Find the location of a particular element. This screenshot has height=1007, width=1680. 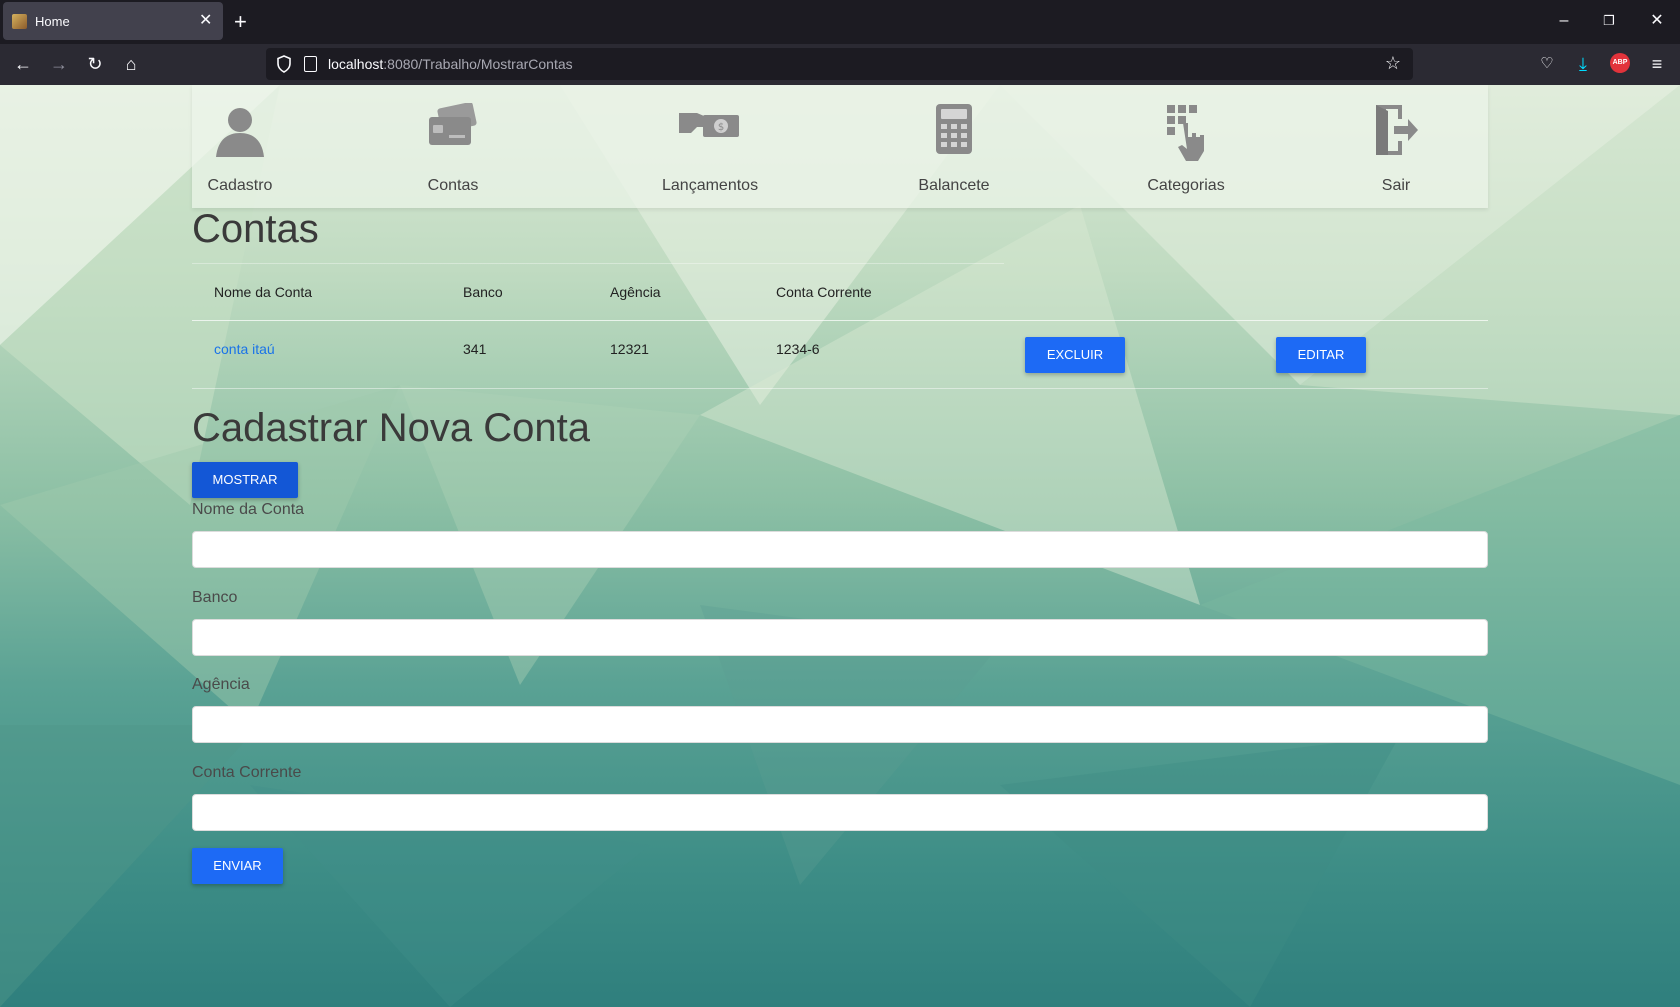

cadastrar-title: Cadastrar Nova Conta is located at coordinates (391, 428).